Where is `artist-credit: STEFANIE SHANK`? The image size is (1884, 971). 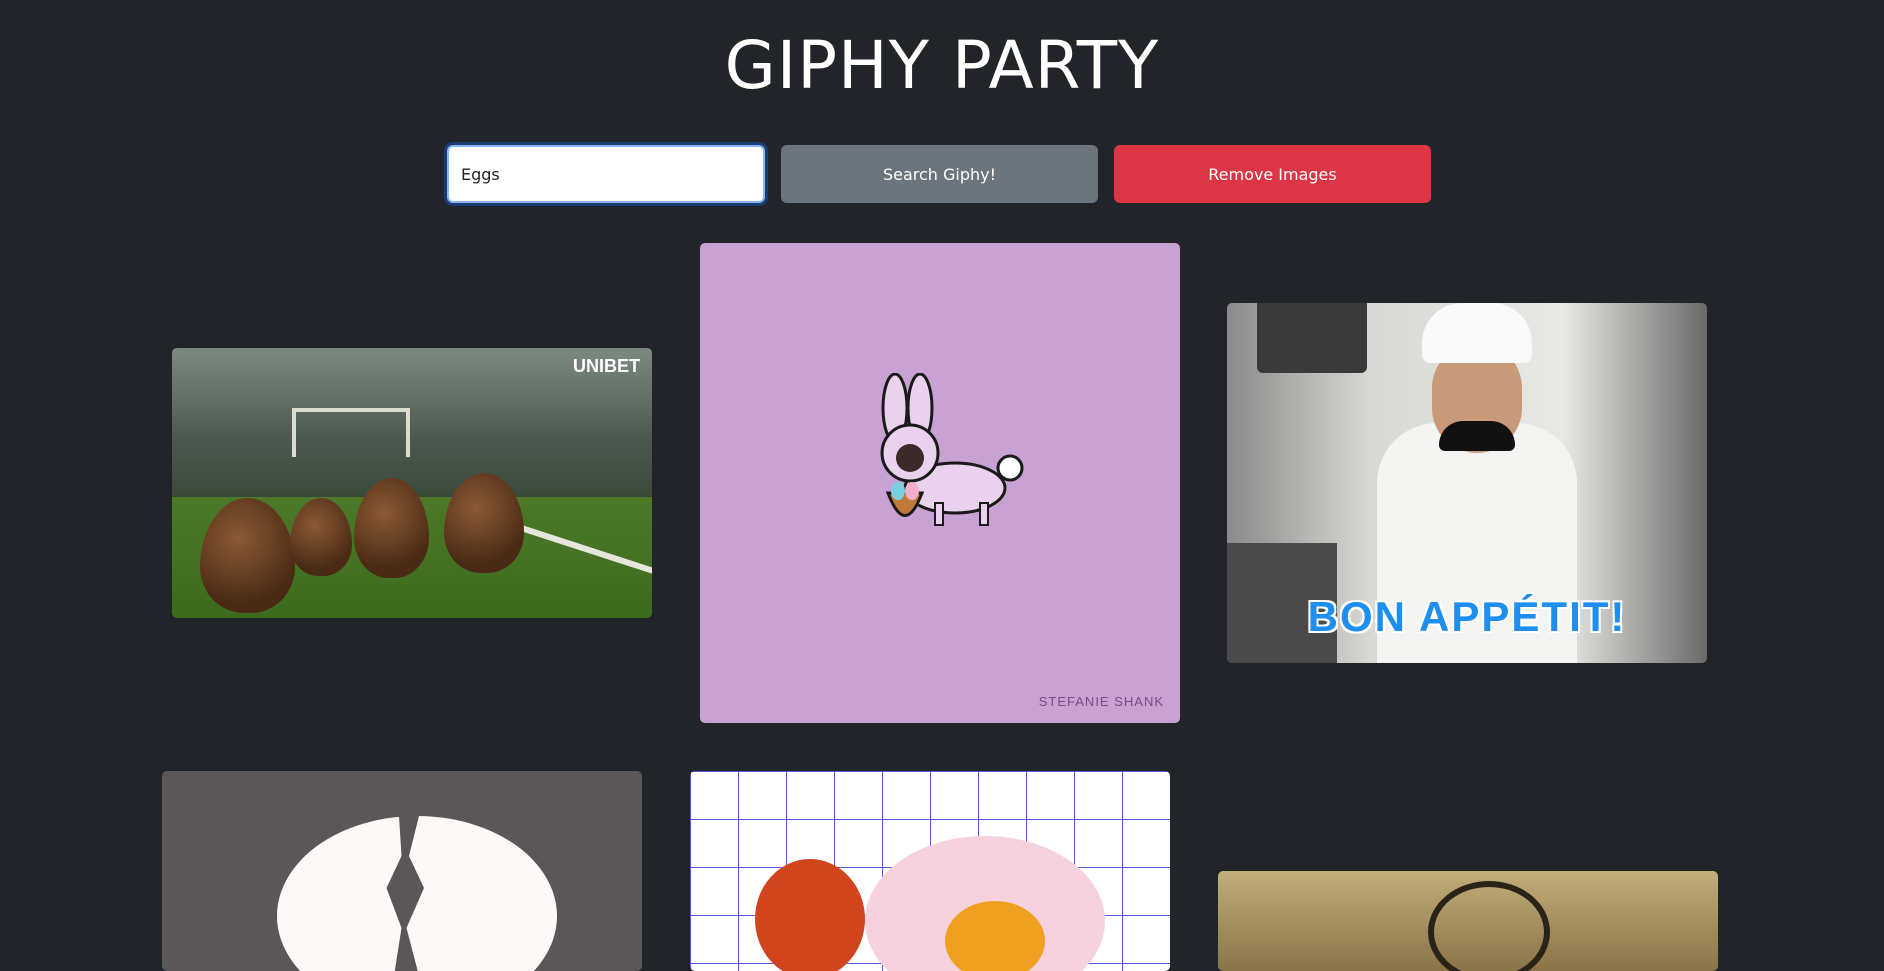 artist-credit: STEFANIE SHANK is located at coordinates (1101, 701).